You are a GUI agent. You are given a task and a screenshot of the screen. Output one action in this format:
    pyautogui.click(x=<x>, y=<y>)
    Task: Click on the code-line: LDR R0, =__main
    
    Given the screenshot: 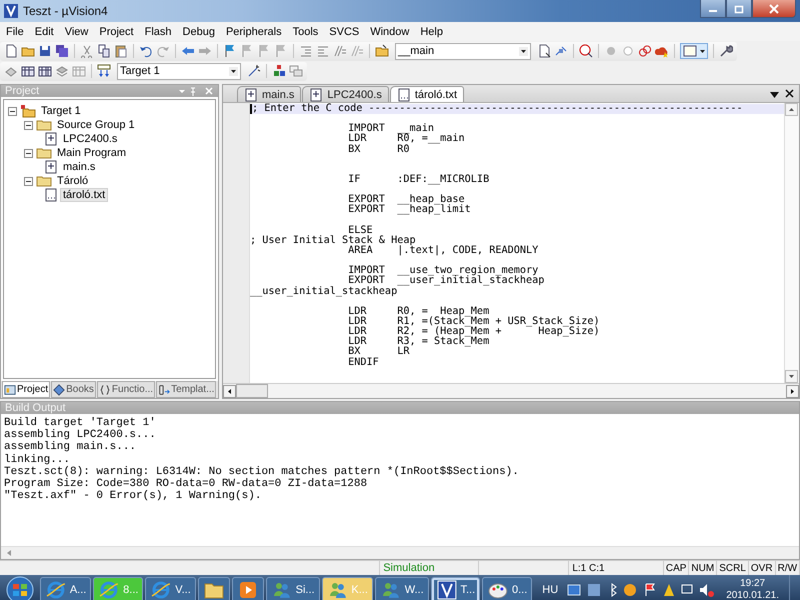 What is the action you would take?
    pyautogui.click(x=406, y=139)
    